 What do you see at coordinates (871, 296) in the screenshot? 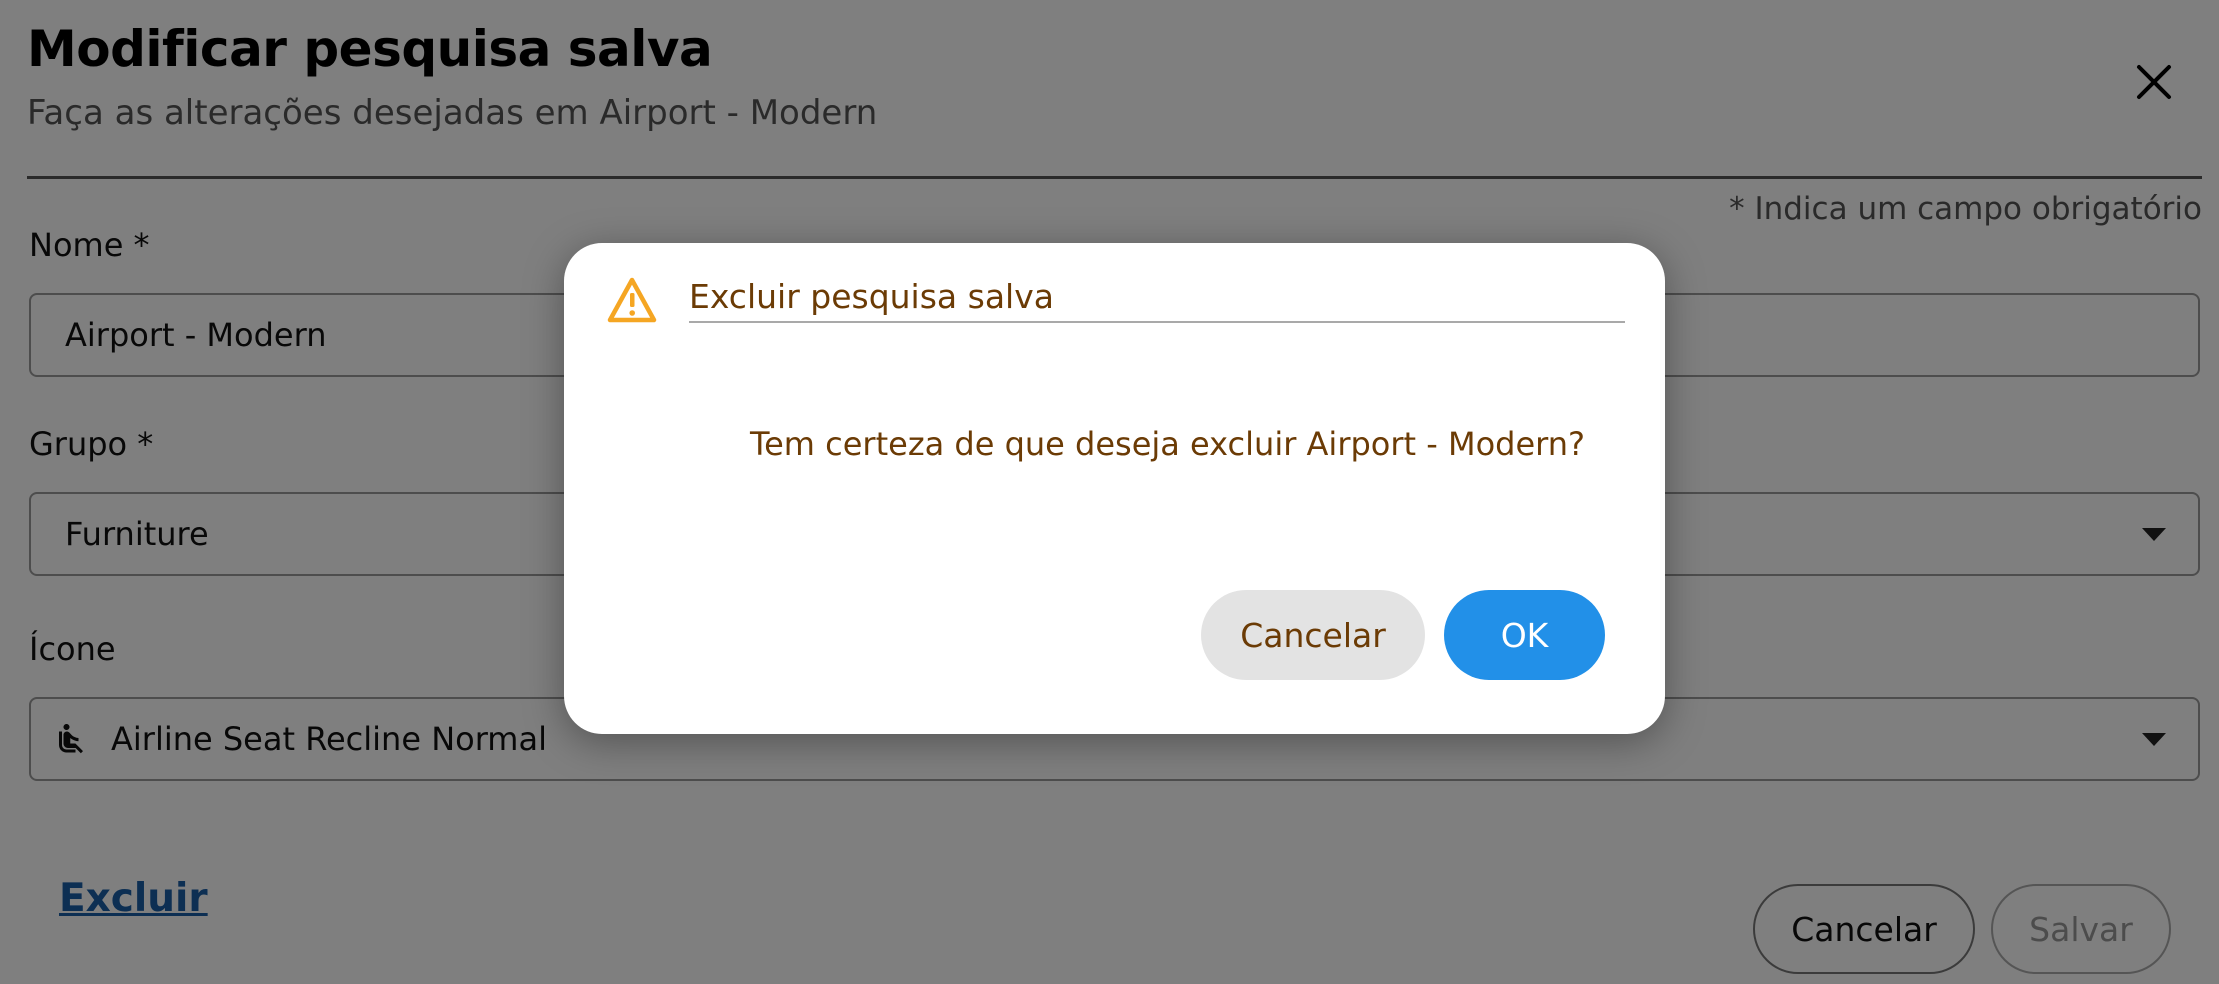
I see `dialog-title: Excluir pesquisa salva` at bounding box center [871, 296].